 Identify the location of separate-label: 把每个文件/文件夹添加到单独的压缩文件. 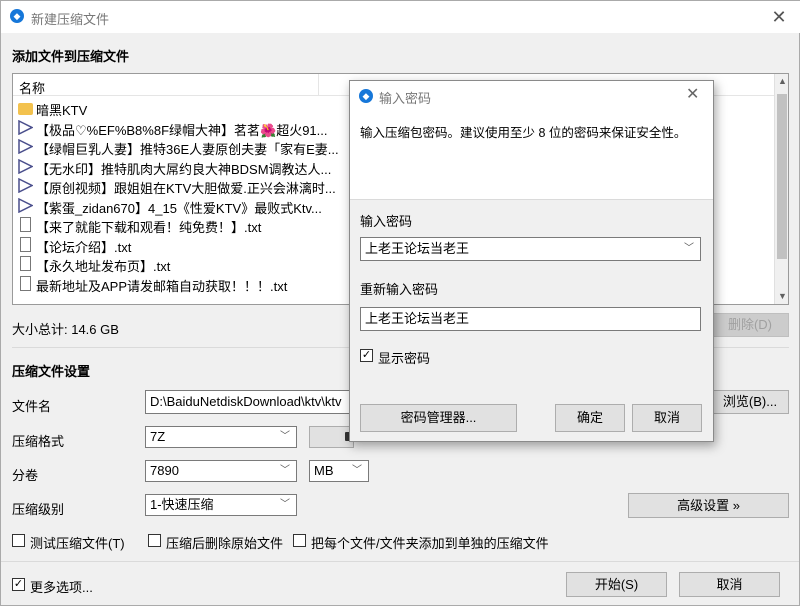
(430, 542).